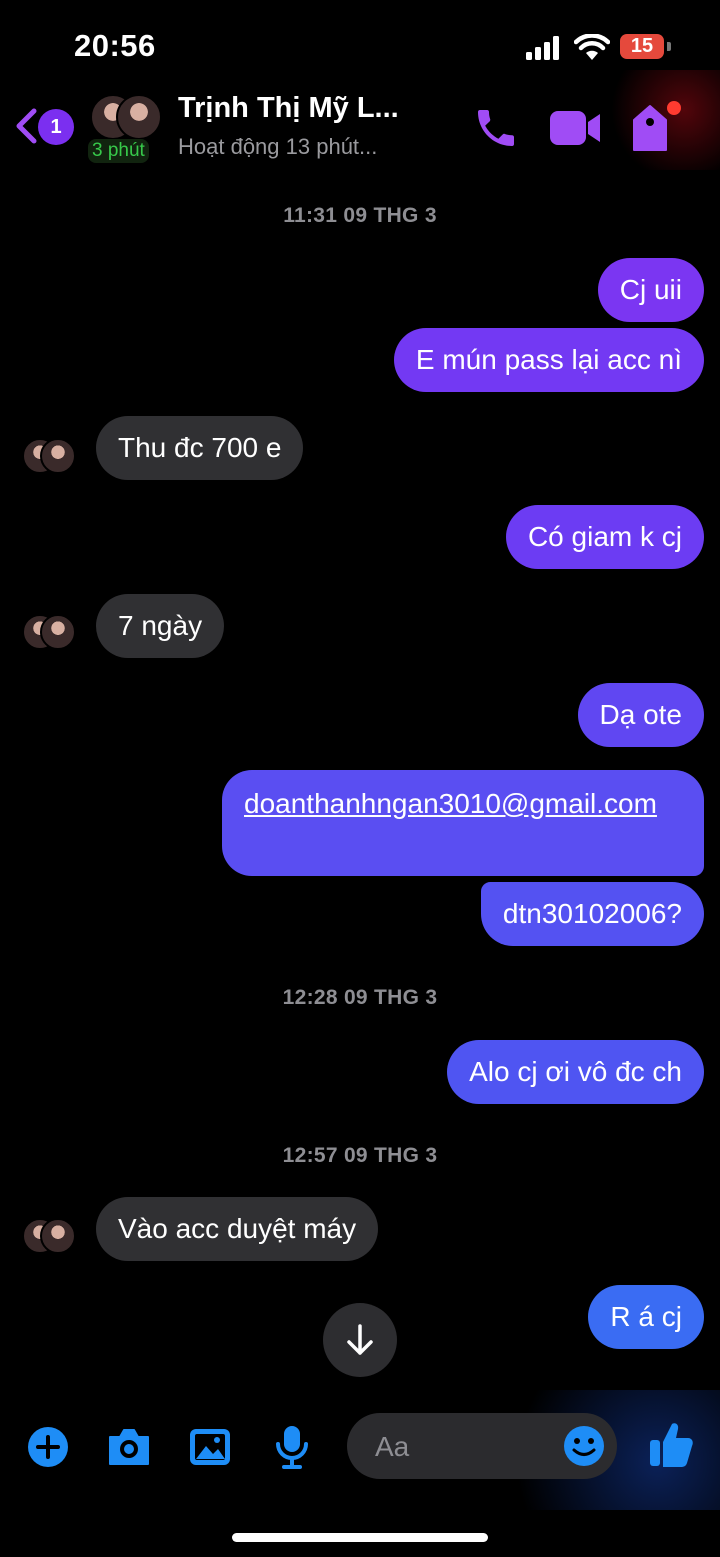 The width and height of the screenshot is (720, 1557). I want to click on microphone-icon, so click(292, 1447).